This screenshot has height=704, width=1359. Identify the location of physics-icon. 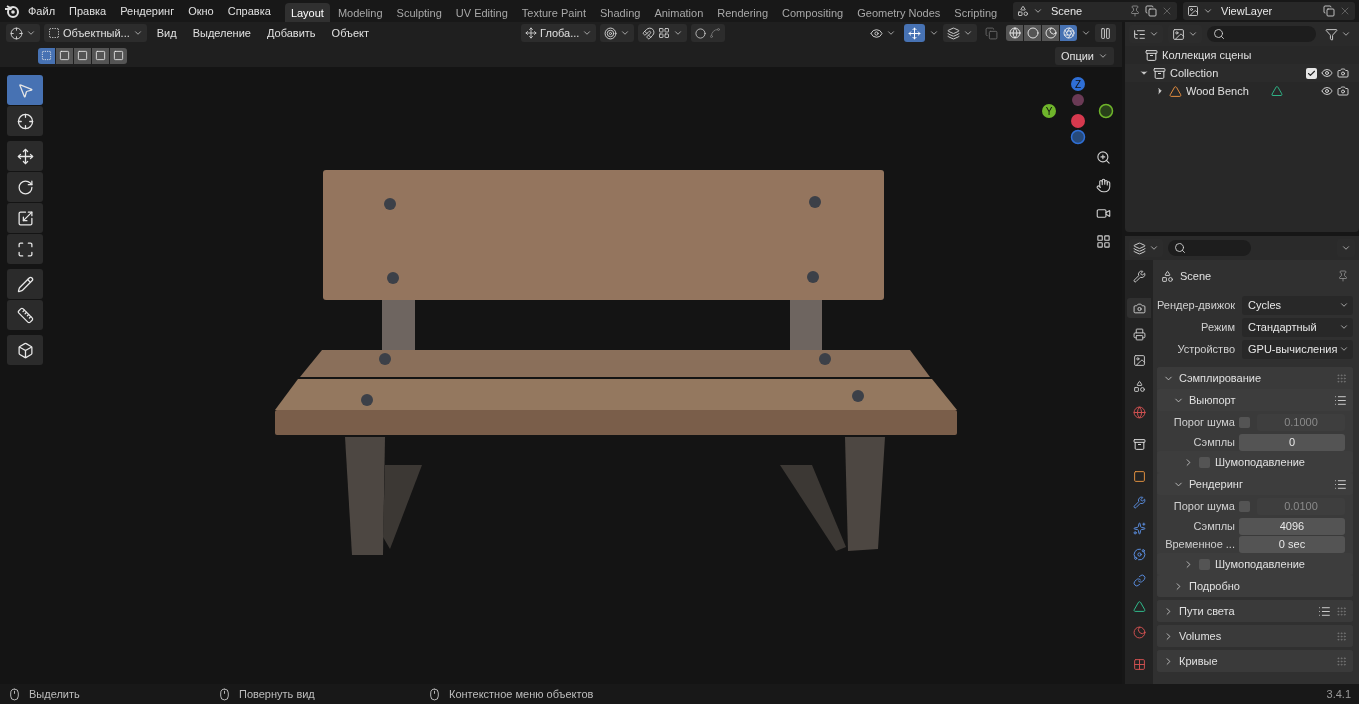
(1139, 554).